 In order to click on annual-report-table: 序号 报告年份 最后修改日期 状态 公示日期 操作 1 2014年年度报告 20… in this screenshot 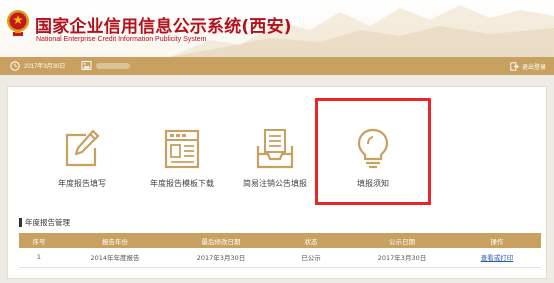, I will do `click(280, 250)`.